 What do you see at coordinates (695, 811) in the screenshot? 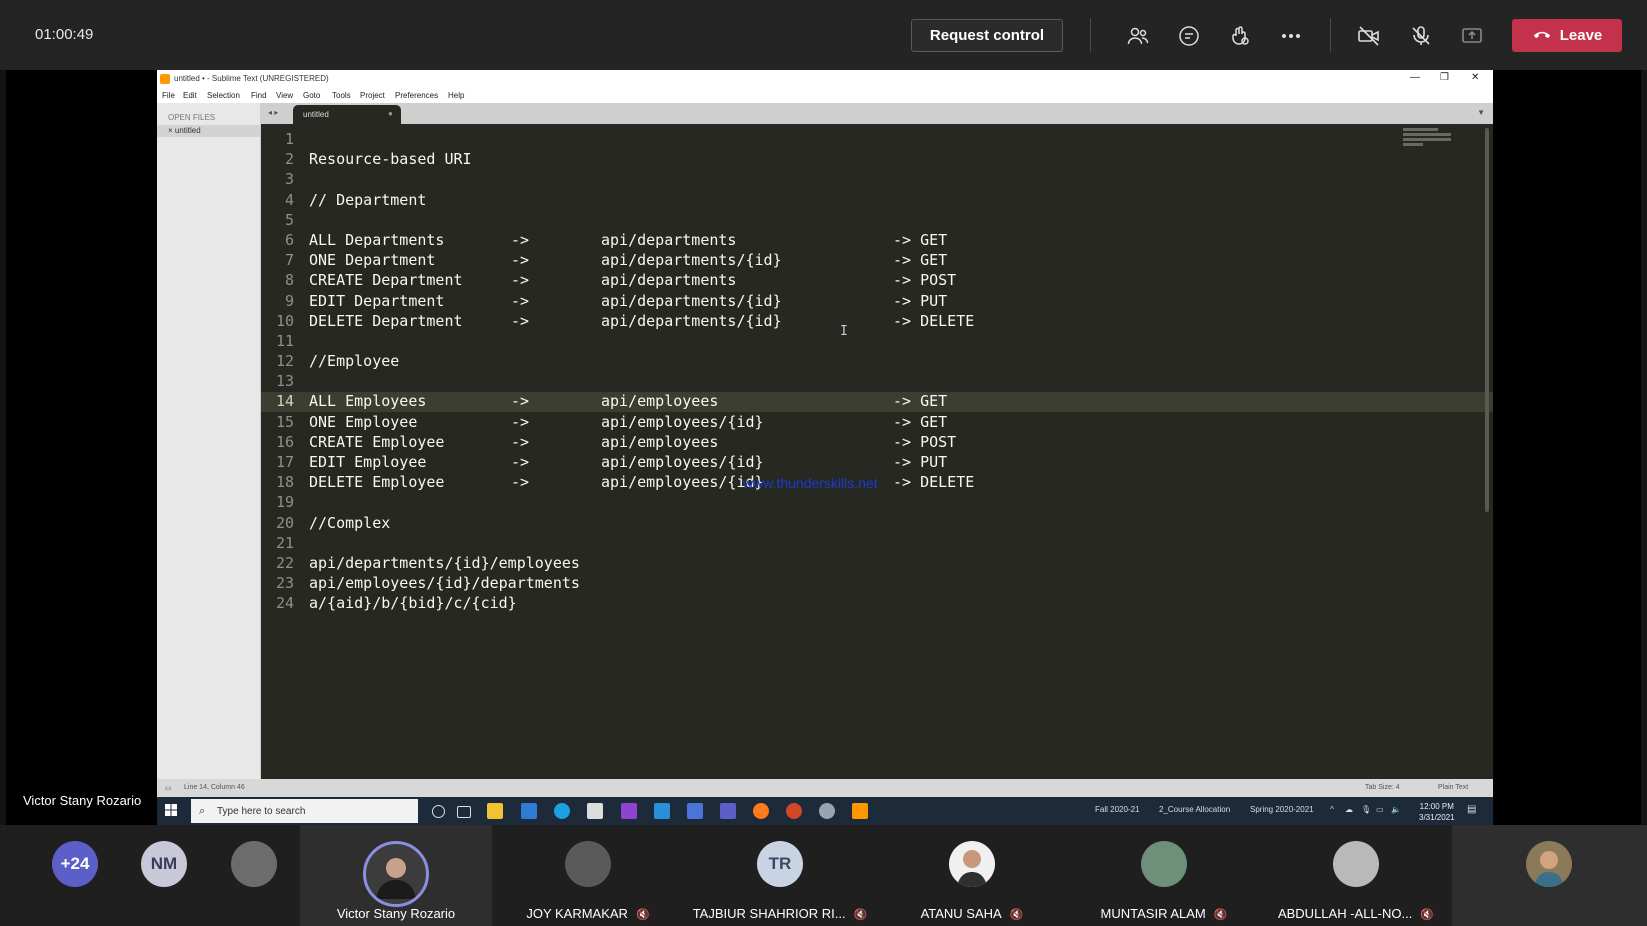
I see `calculator-icon` at bounding box center [695, 811].